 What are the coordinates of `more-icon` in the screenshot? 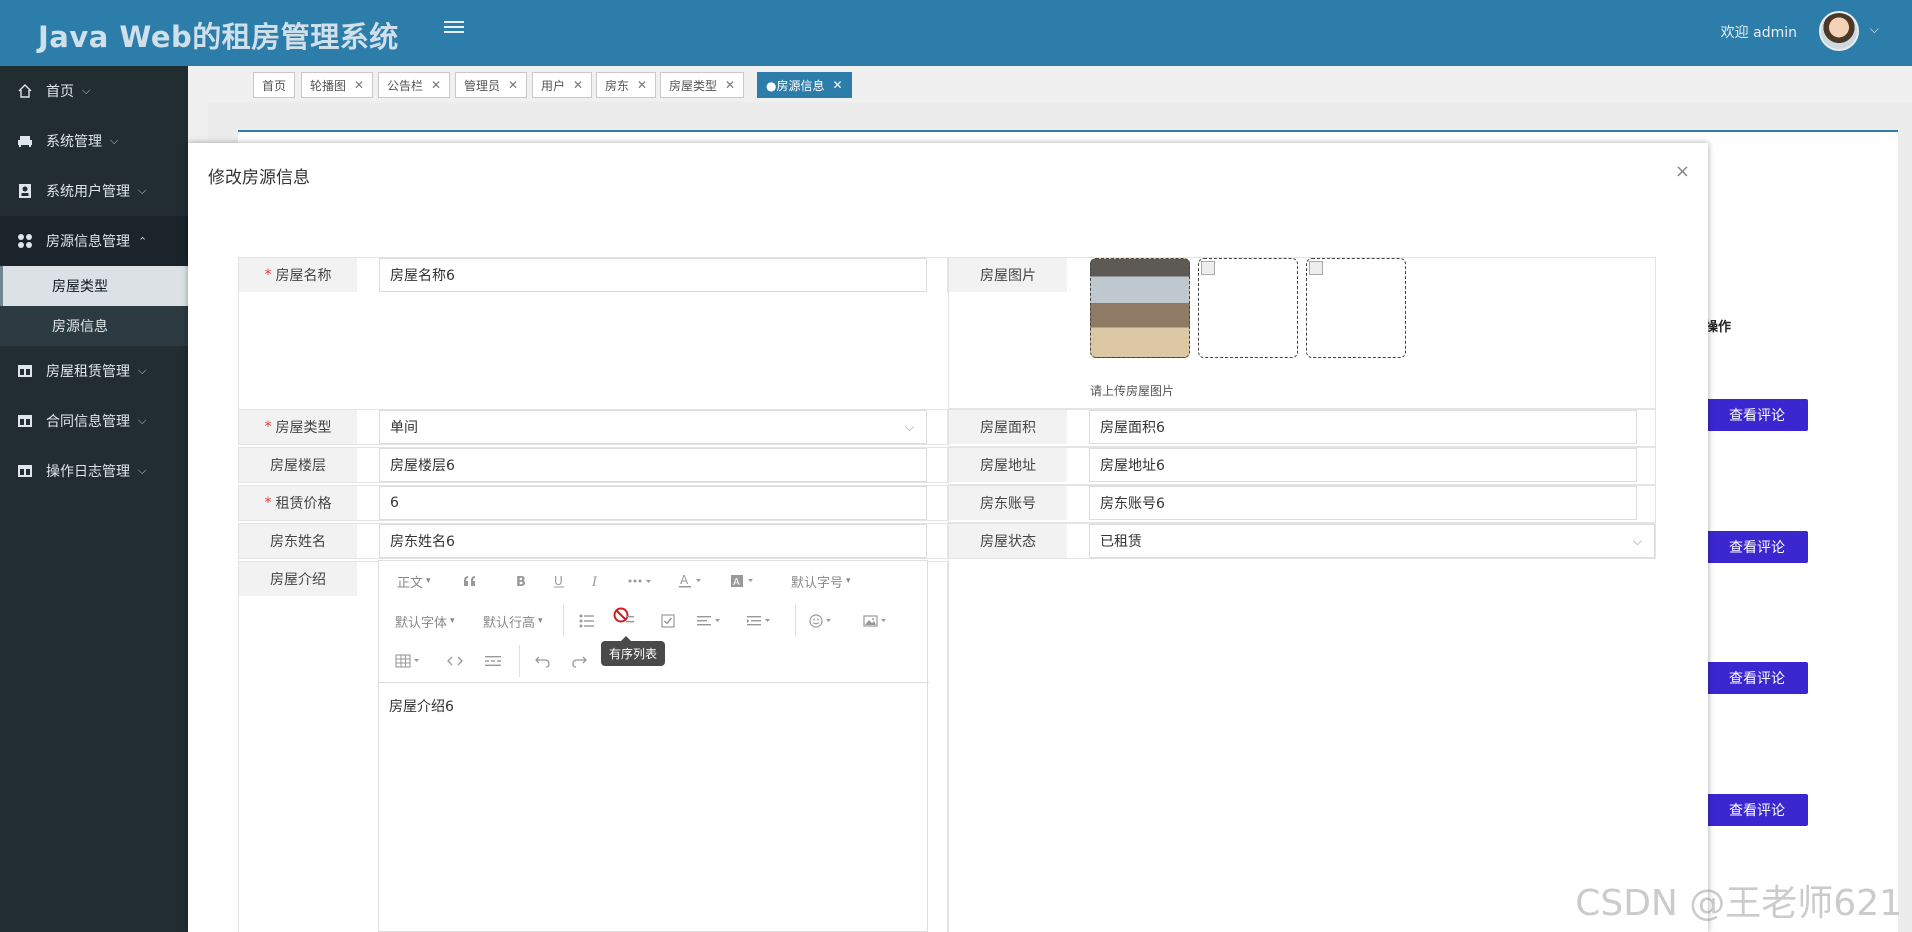 It's located at (640, 581).